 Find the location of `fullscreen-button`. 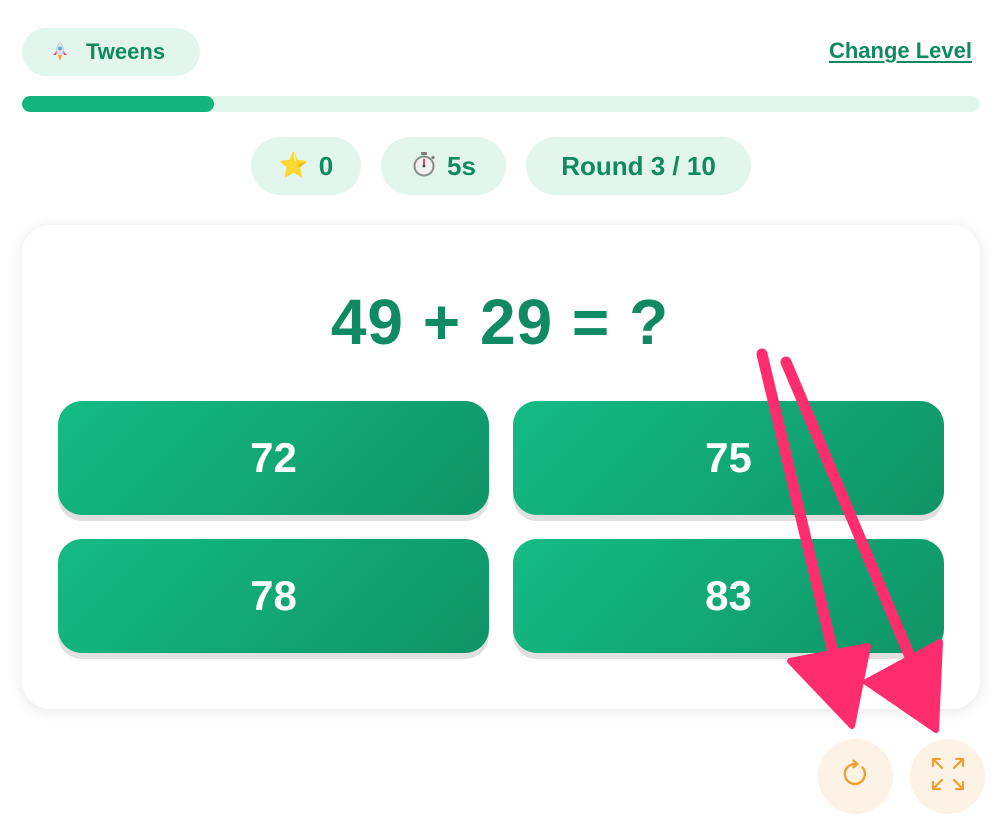

fullscreen-button is located at coordinates (947, 776).